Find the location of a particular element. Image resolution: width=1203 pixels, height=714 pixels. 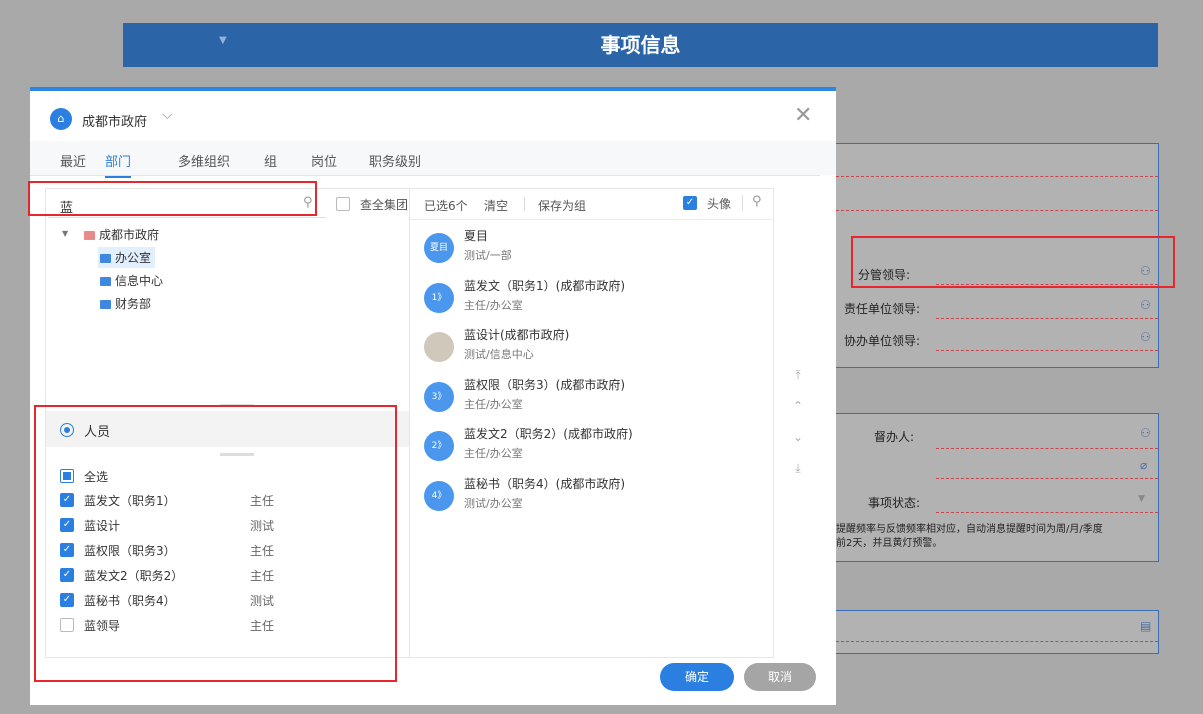

attachment-icon: ⌀ is located at coordinates (1143, 465).